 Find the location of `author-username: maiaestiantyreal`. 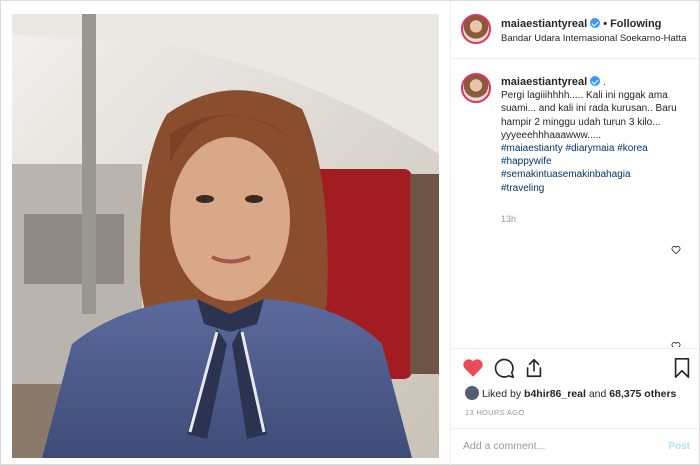

author-username: maiaestiantyreal is located at coordinates (544, 24).